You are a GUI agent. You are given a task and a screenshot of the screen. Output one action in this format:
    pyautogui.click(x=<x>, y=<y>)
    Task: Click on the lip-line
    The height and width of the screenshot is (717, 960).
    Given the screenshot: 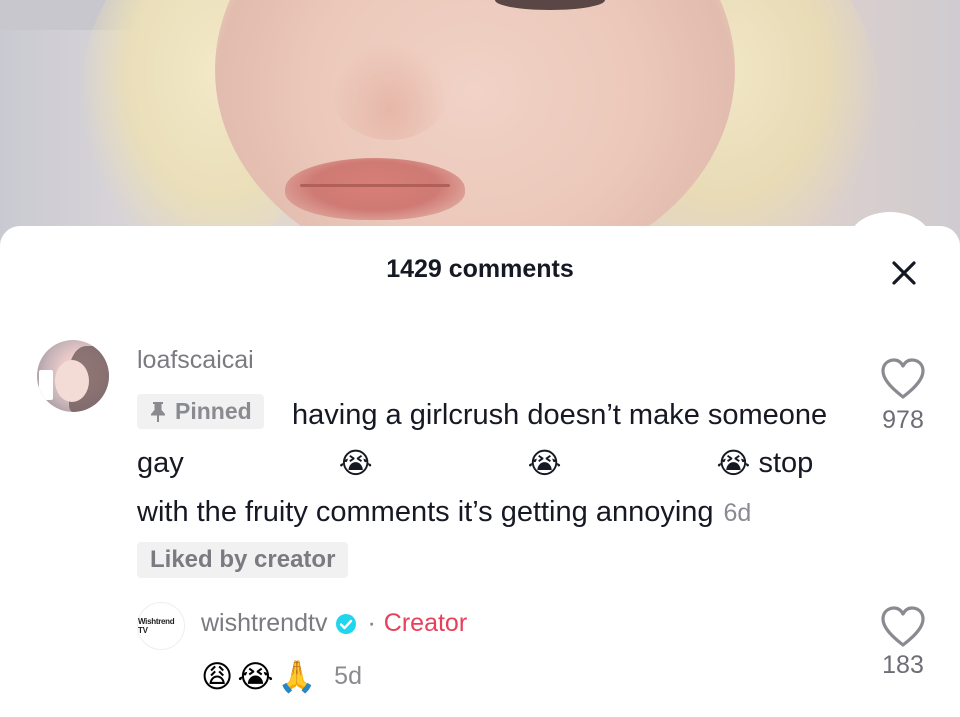 What is the action you would take?
    pyautogui.click(x=375, y=185)
    